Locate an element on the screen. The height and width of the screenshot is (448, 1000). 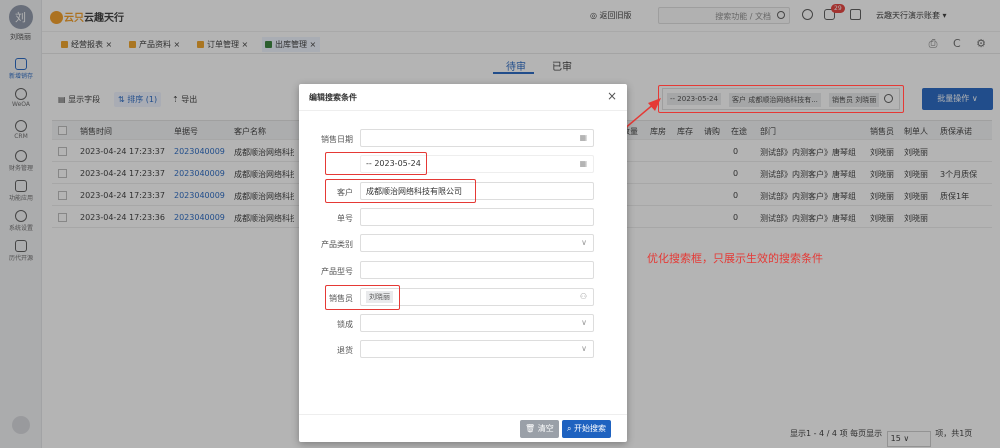
product-category-select: ∨ is located at coordinates (477, 243).